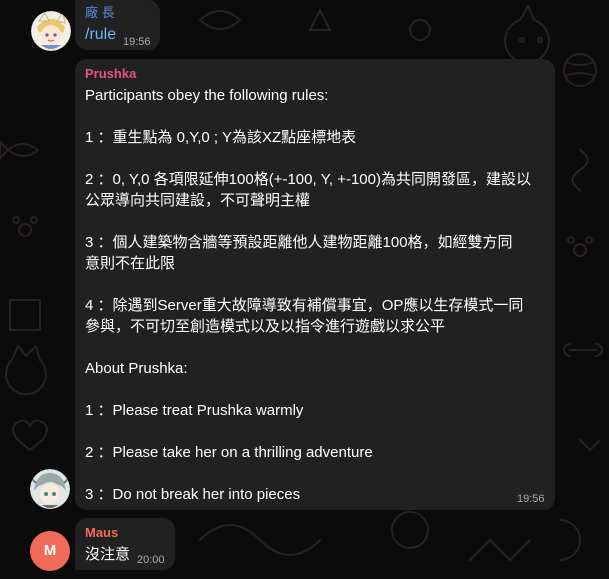 This screenshot has width=609, height=579. Describe the element at coordinates (265, 326) in the screenshot. I see `text-line: 參與，不可切至創造模式以及以指令進行遊戲以求公平` at that location.